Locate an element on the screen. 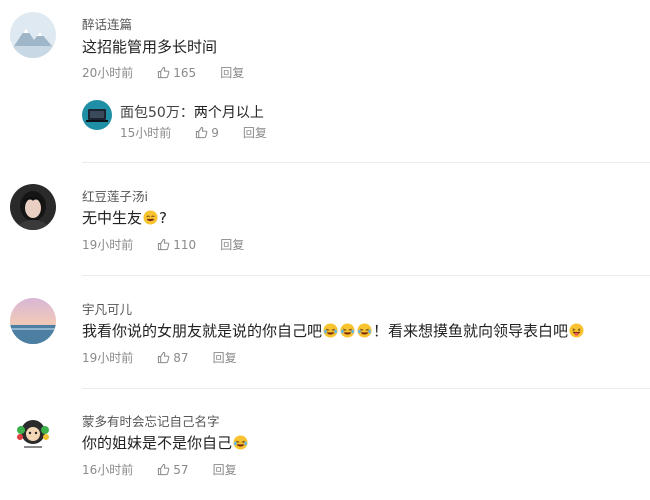 This screenshot has height=500, width=650. avatar-laptop-image is located at coordinates (97, 115).